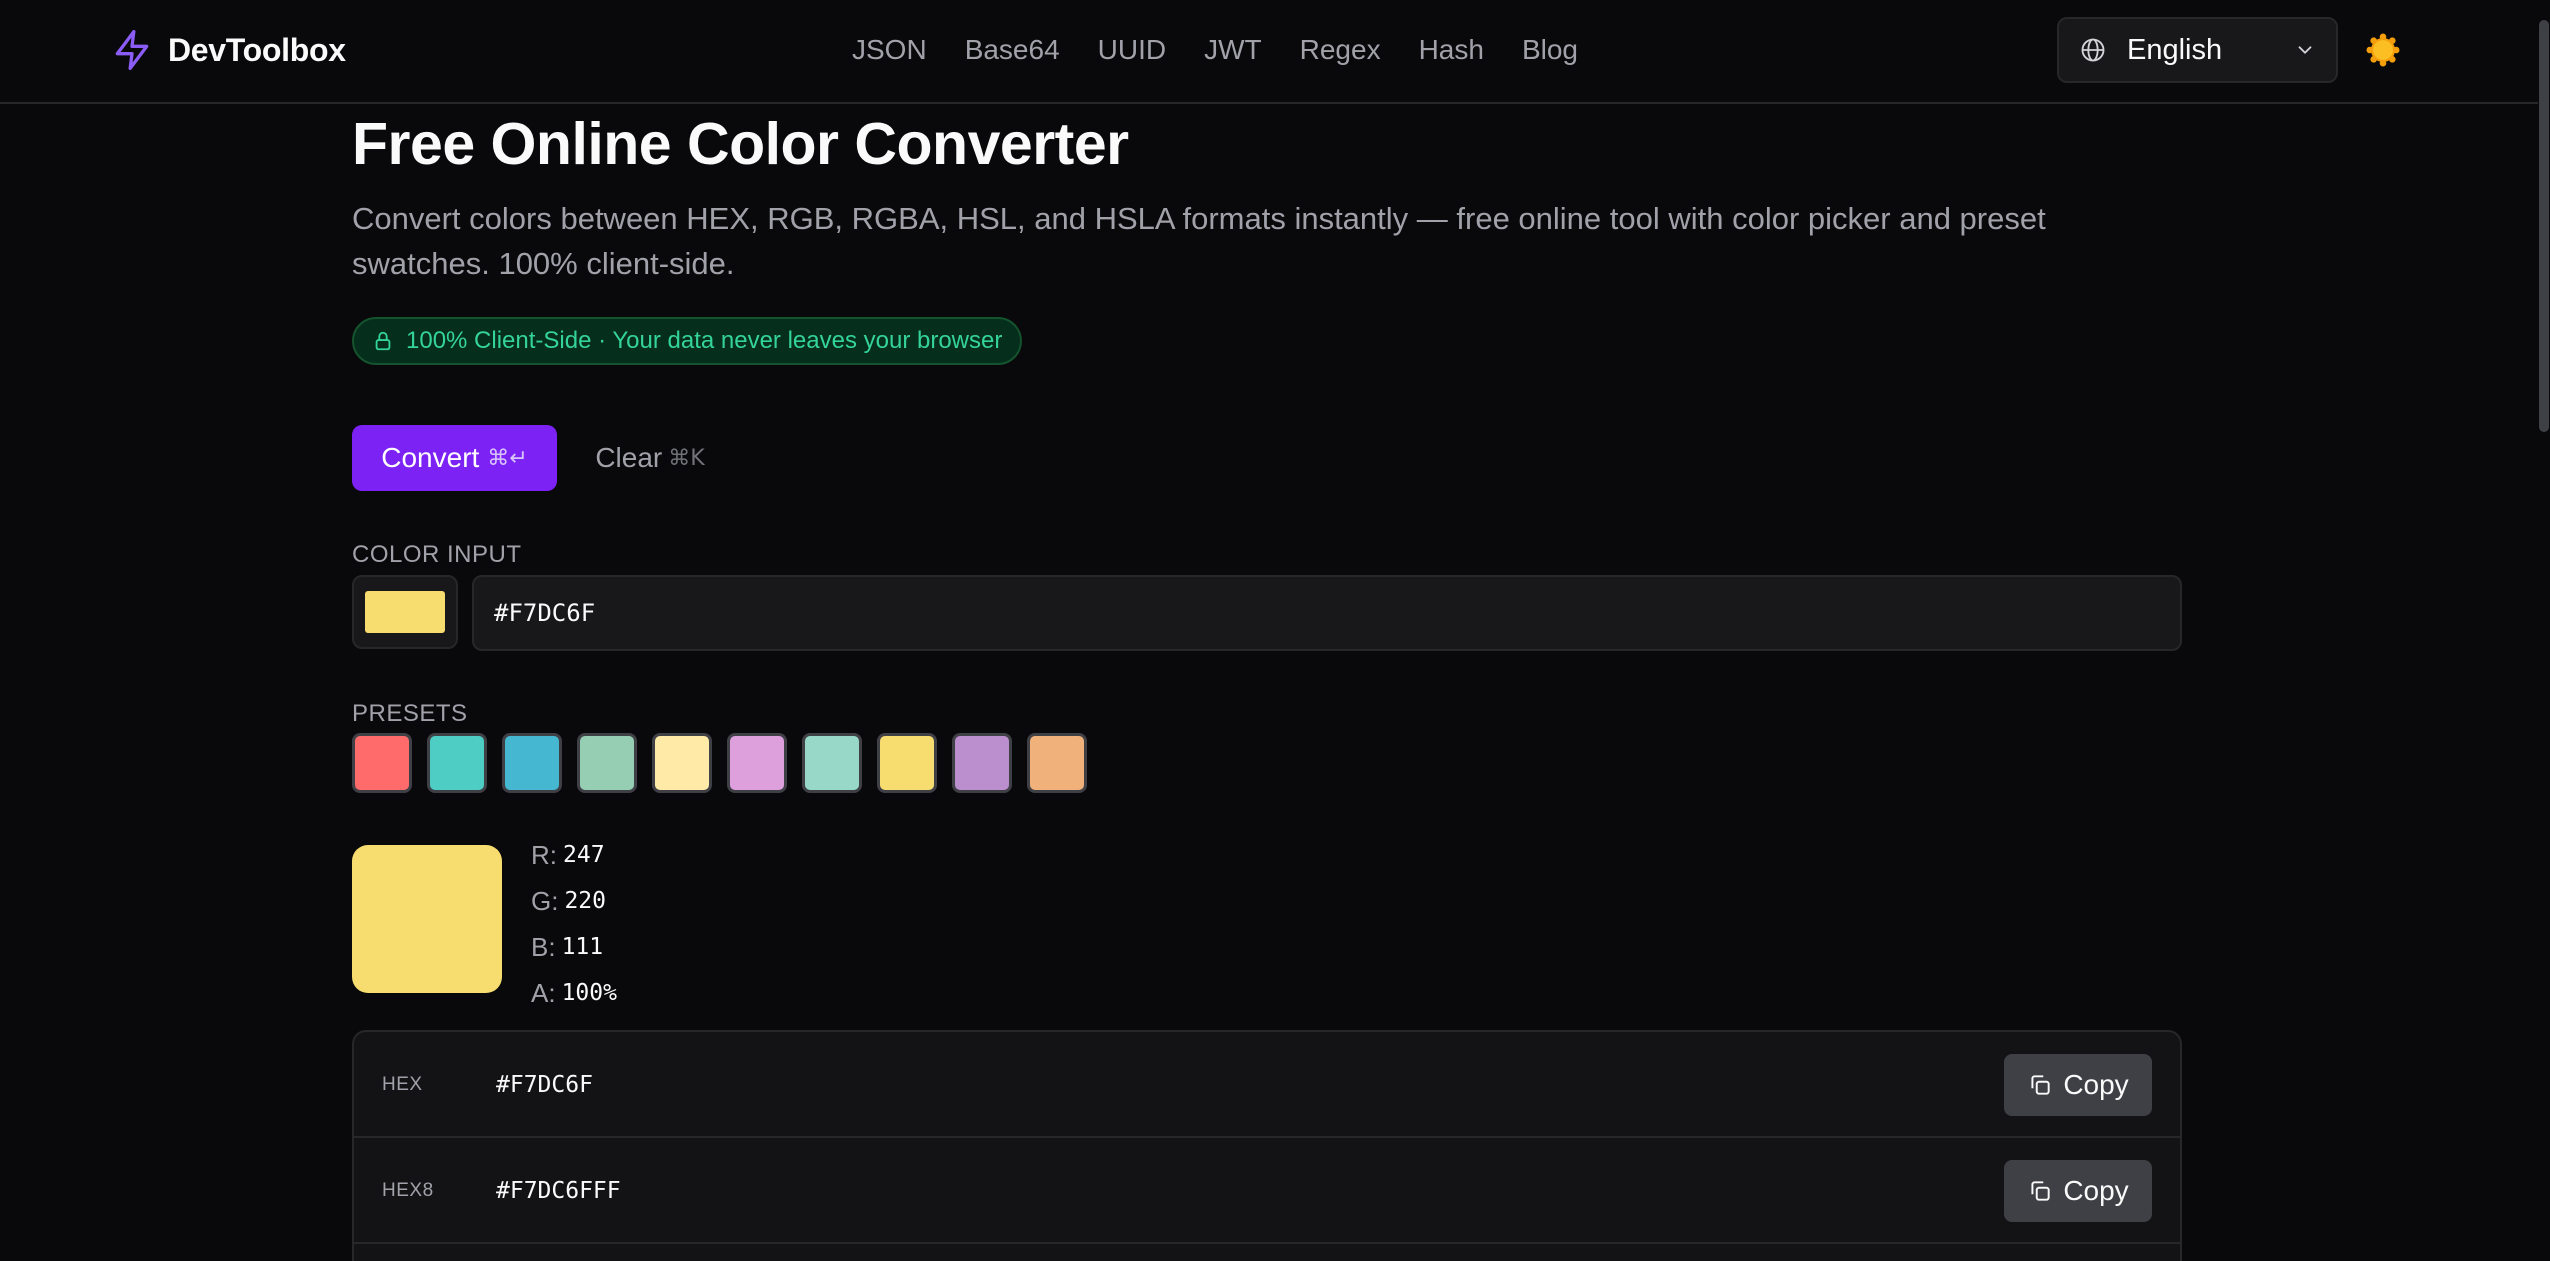 The width and height of the screenshot is (2550, 1261). What do you see at coordinates (507, 458) in the screenshot?
I see `convert-shortcut: ⌘↵` at bounding box center [507, 458].